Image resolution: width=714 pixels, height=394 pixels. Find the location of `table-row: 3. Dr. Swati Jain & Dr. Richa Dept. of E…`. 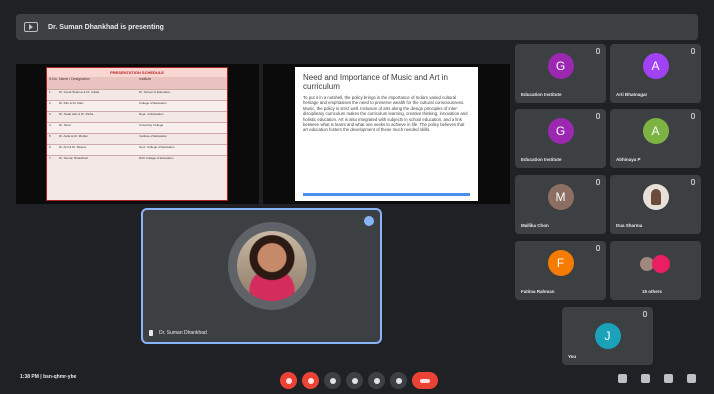

table-row: 3. Dr. Swati Jain & Dr. Richa Dept. of E… is located at coordinates (137, 116).